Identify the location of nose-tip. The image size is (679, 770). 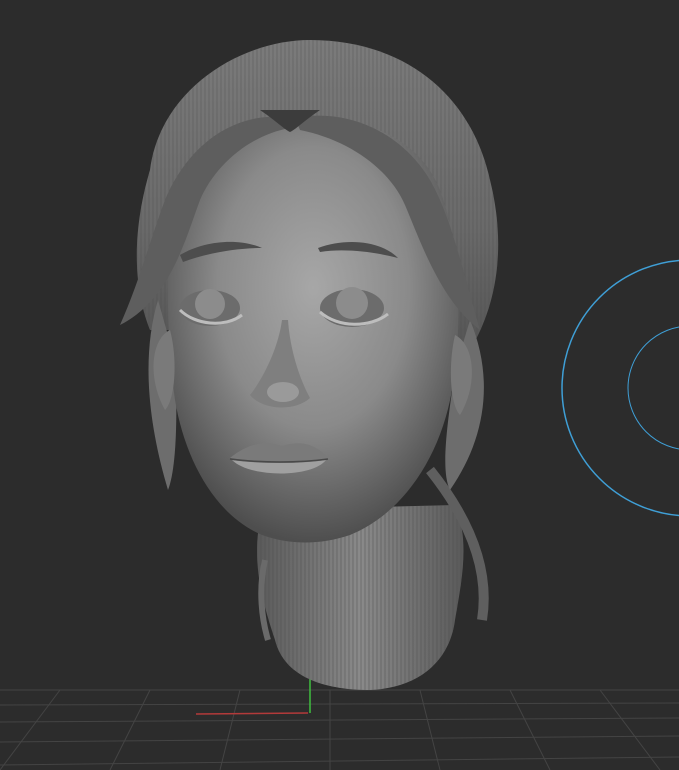
(283, 392).